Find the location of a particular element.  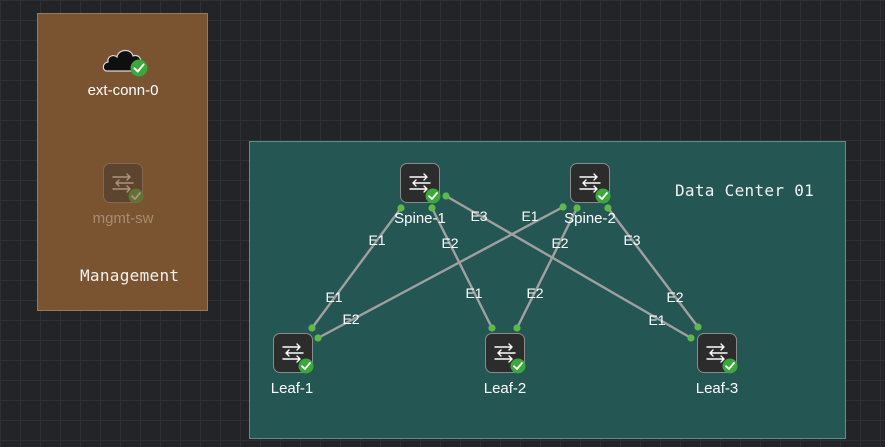

spine-2-node is located at coordinates (590, 183).